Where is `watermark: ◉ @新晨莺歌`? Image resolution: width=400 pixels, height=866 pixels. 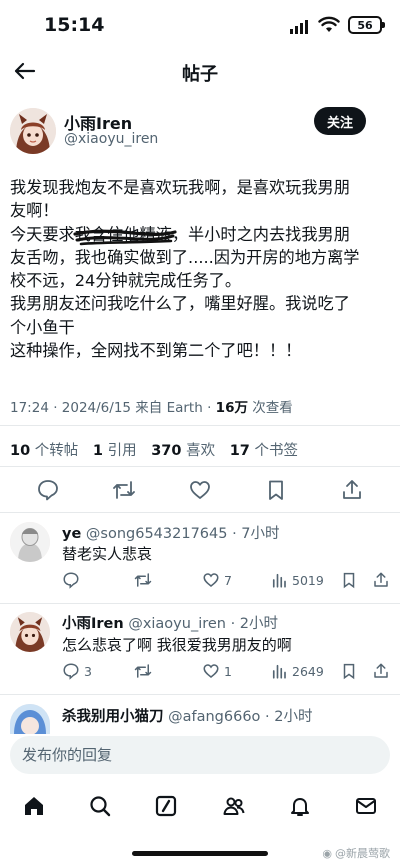
watermark: ◉ @新晨莺歌 is located at coordinates (356, 853).